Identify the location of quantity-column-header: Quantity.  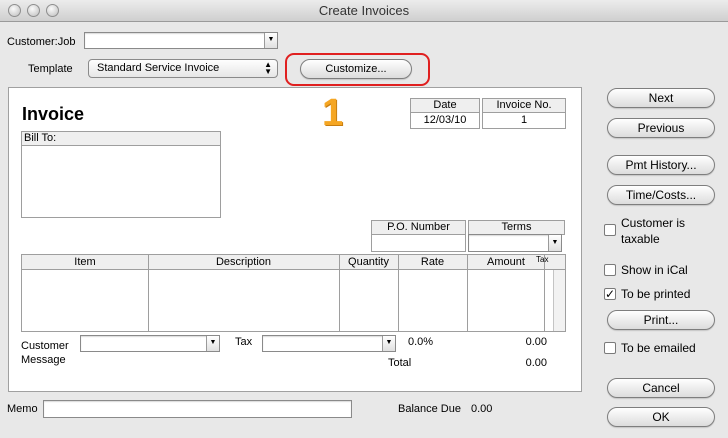
(368, 262).